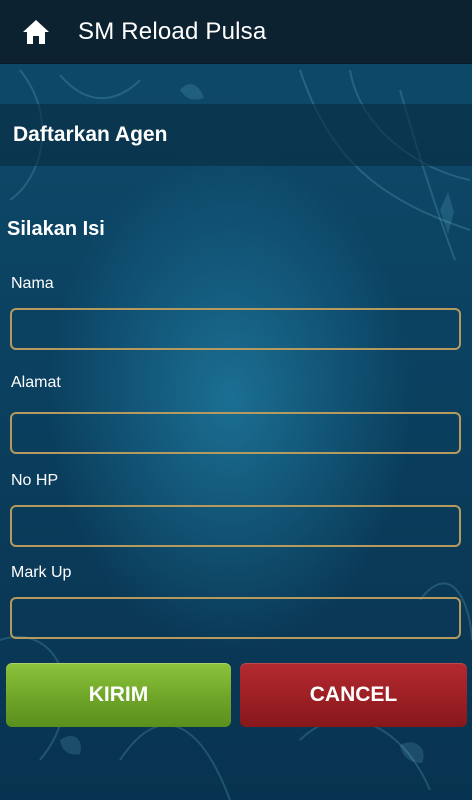  Describe the element at coordinates (235, 433) in the screenshot. I see `alamat-input` at that location.